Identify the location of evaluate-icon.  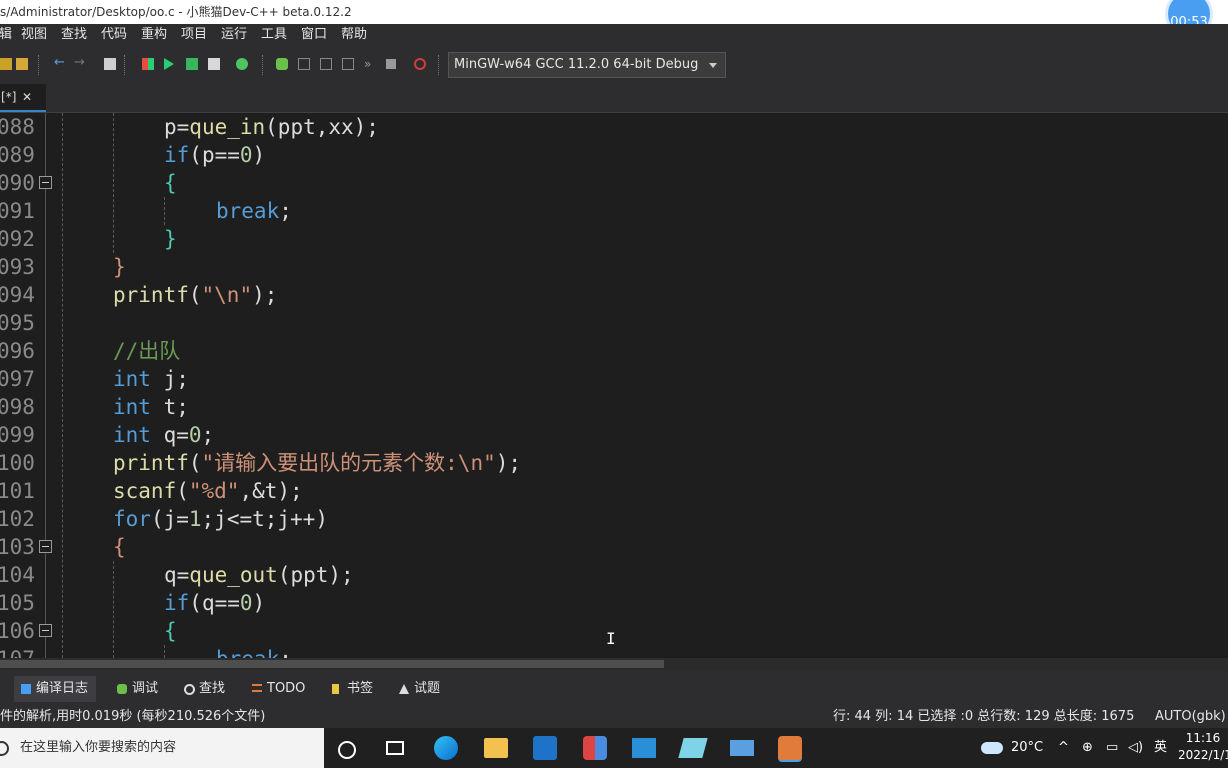
(420, 64).